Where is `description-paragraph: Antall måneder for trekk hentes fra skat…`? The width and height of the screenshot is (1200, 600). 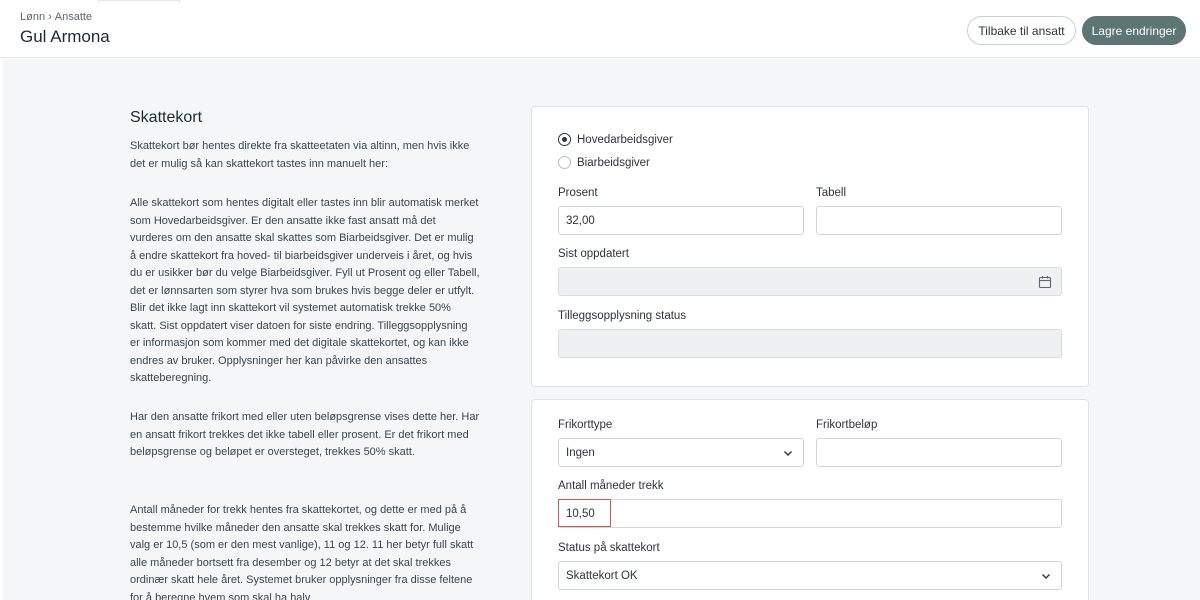 description-paragraph: Antall måneder for trekk hentes fra skat… is located at coordinates (302, 552).